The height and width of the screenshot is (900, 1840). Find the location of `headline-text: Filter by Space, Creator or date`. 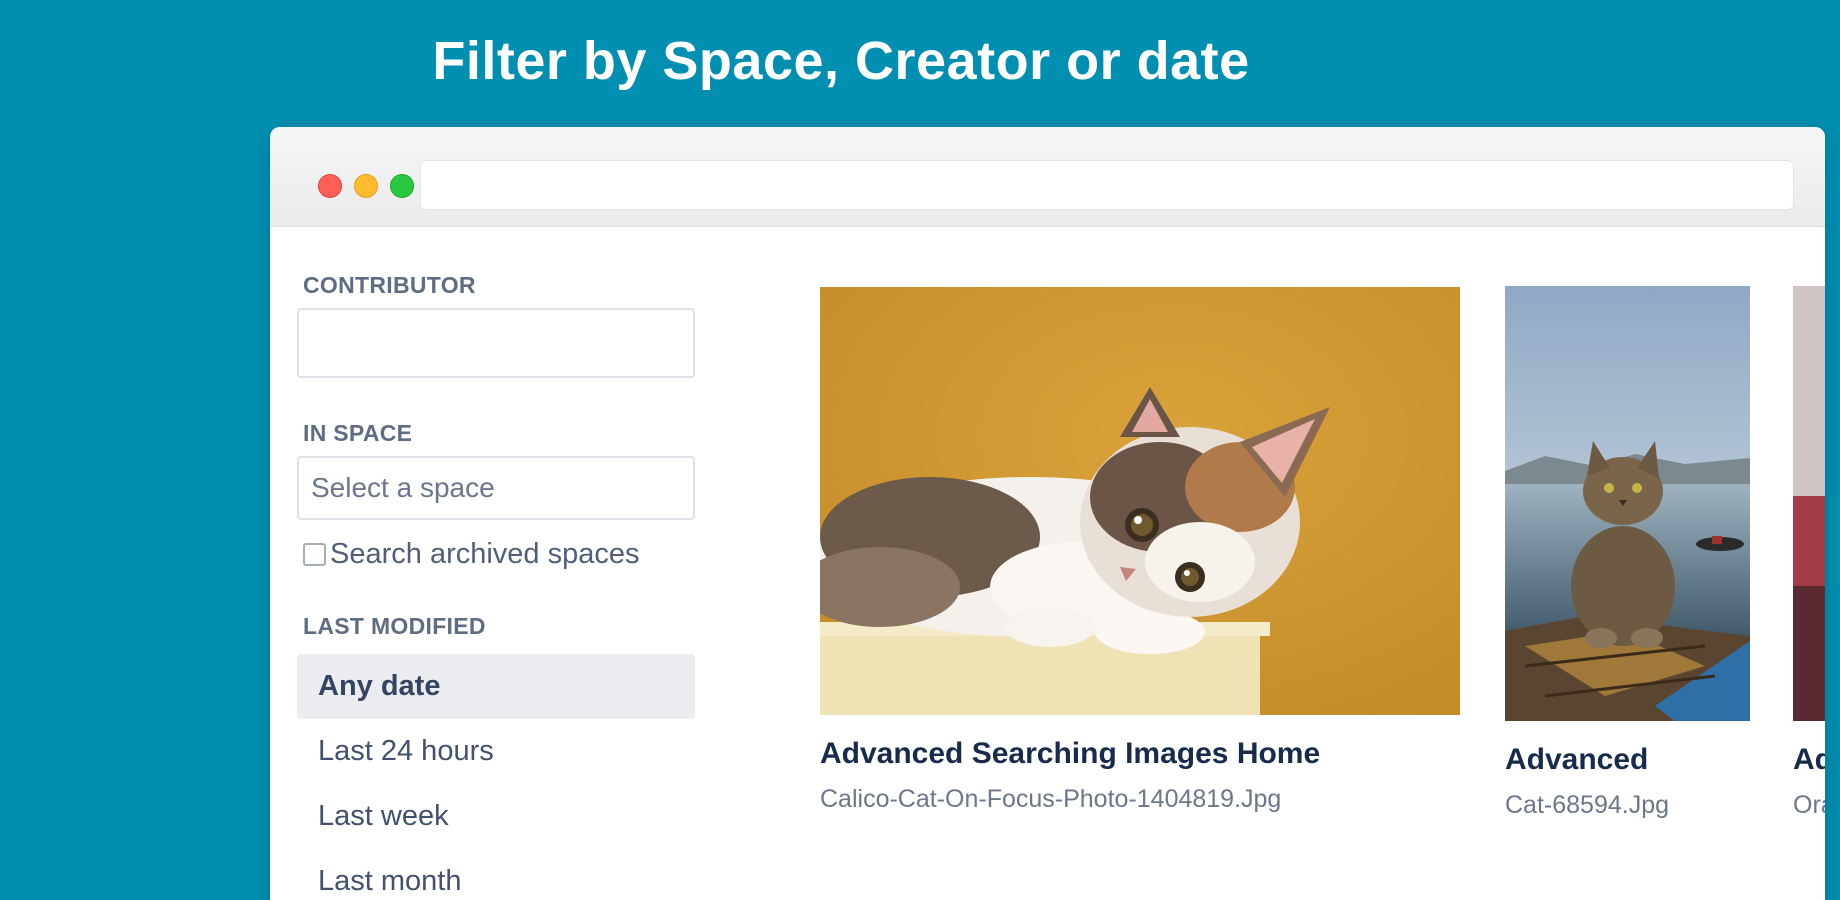

headline-text: Filter by Space, Creator or date is located at coordinates (841, 61).